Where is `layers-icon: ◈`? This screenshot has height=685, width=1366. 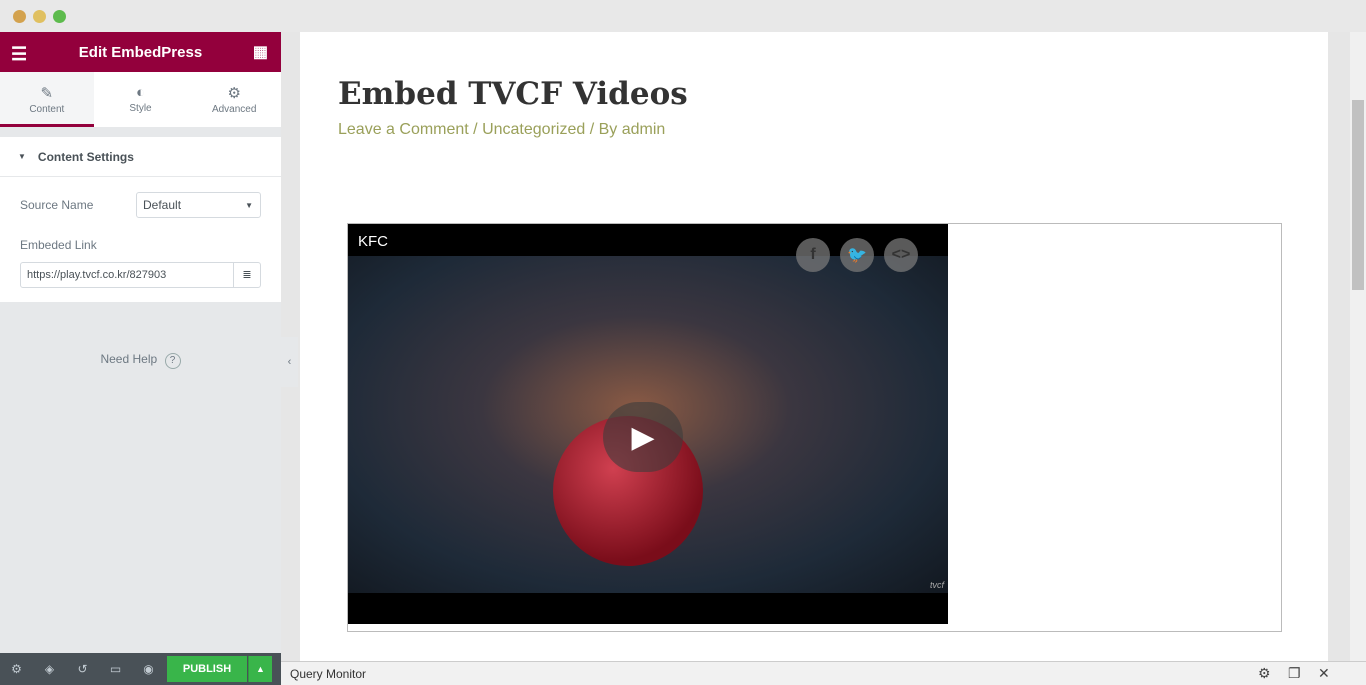 layers-icon: ◈ is located at coordinates (49, 669).